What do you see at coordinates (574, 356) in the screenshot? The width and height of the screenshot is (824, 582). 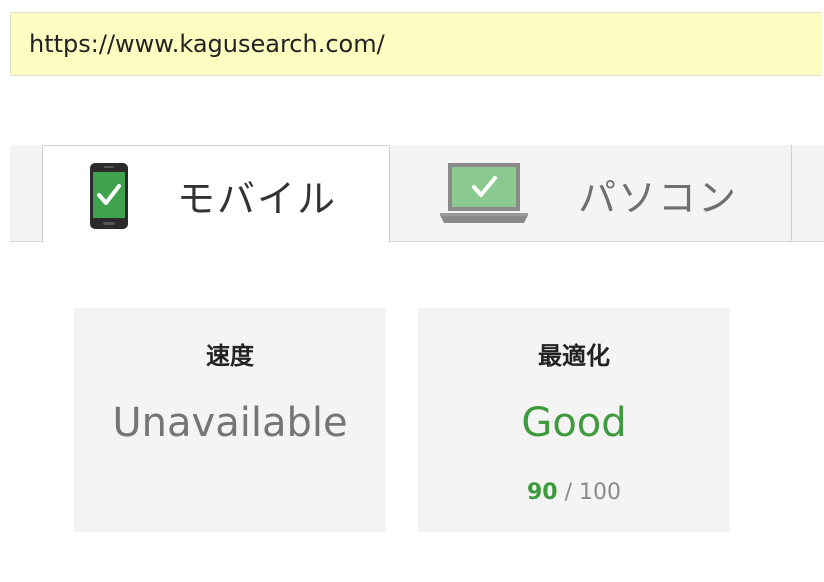 I see `optimization-card-title: 最適化` at bounding box center [574, 356].